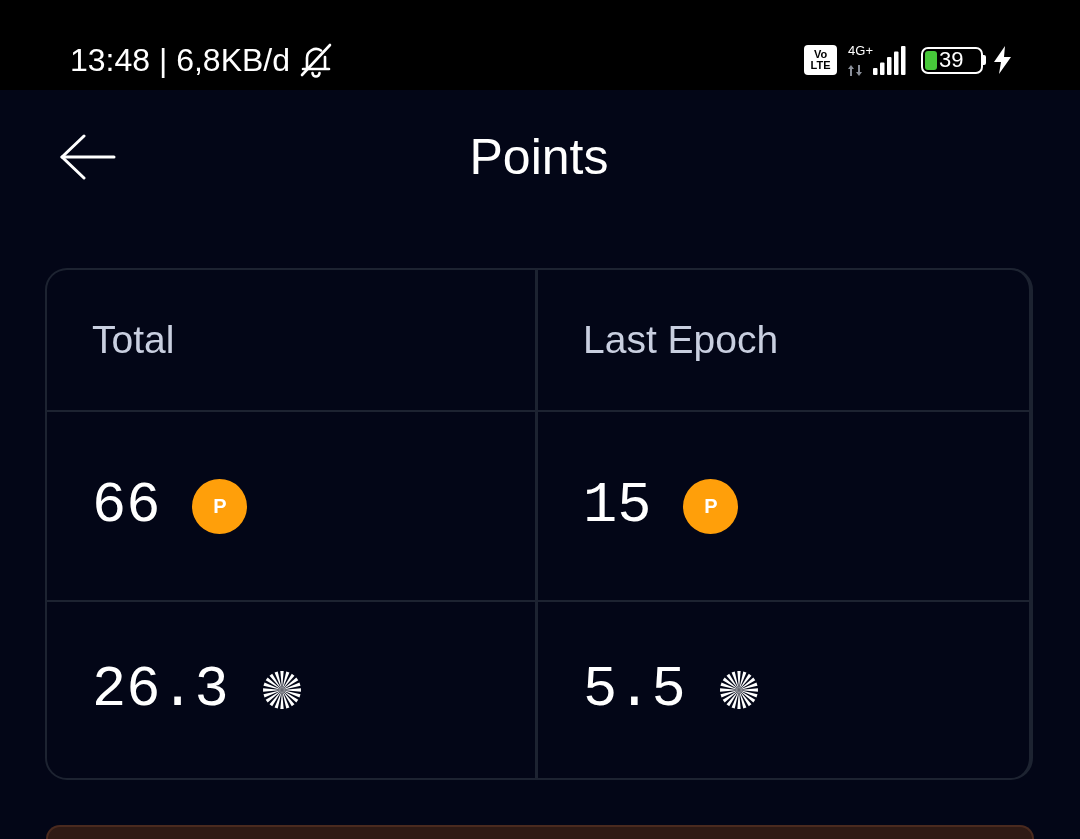 The image size is (1080, 839). I want to click on back-button, so click(88, 157).